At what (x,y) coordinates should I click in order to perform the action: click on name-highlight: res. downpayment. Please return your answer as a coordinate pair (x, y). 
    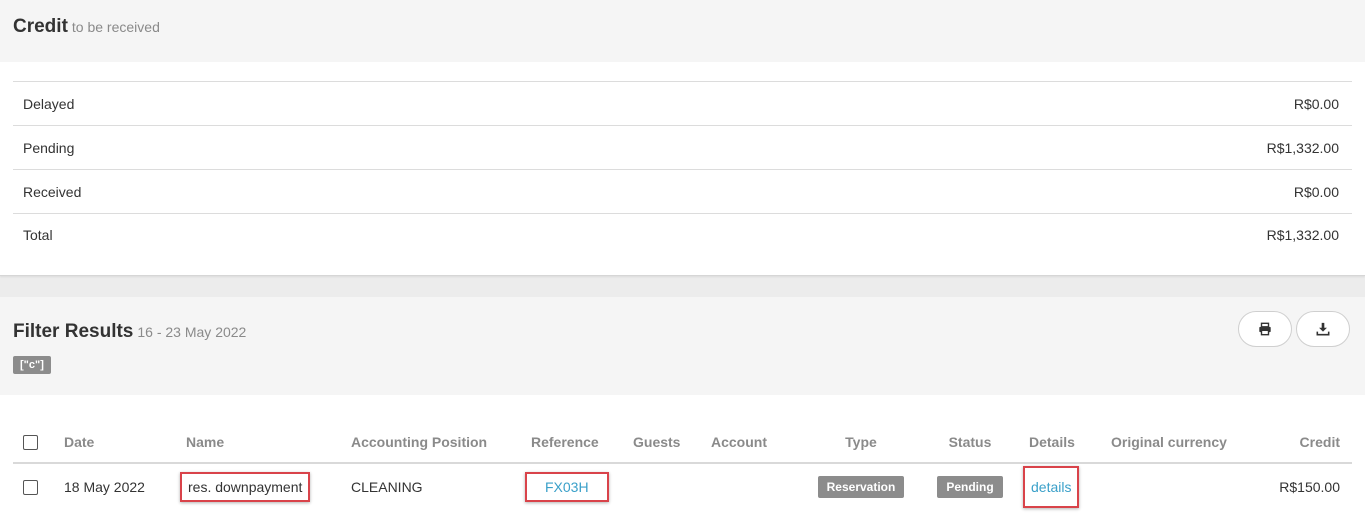
    Looking at the image, I should click on (245, 486).